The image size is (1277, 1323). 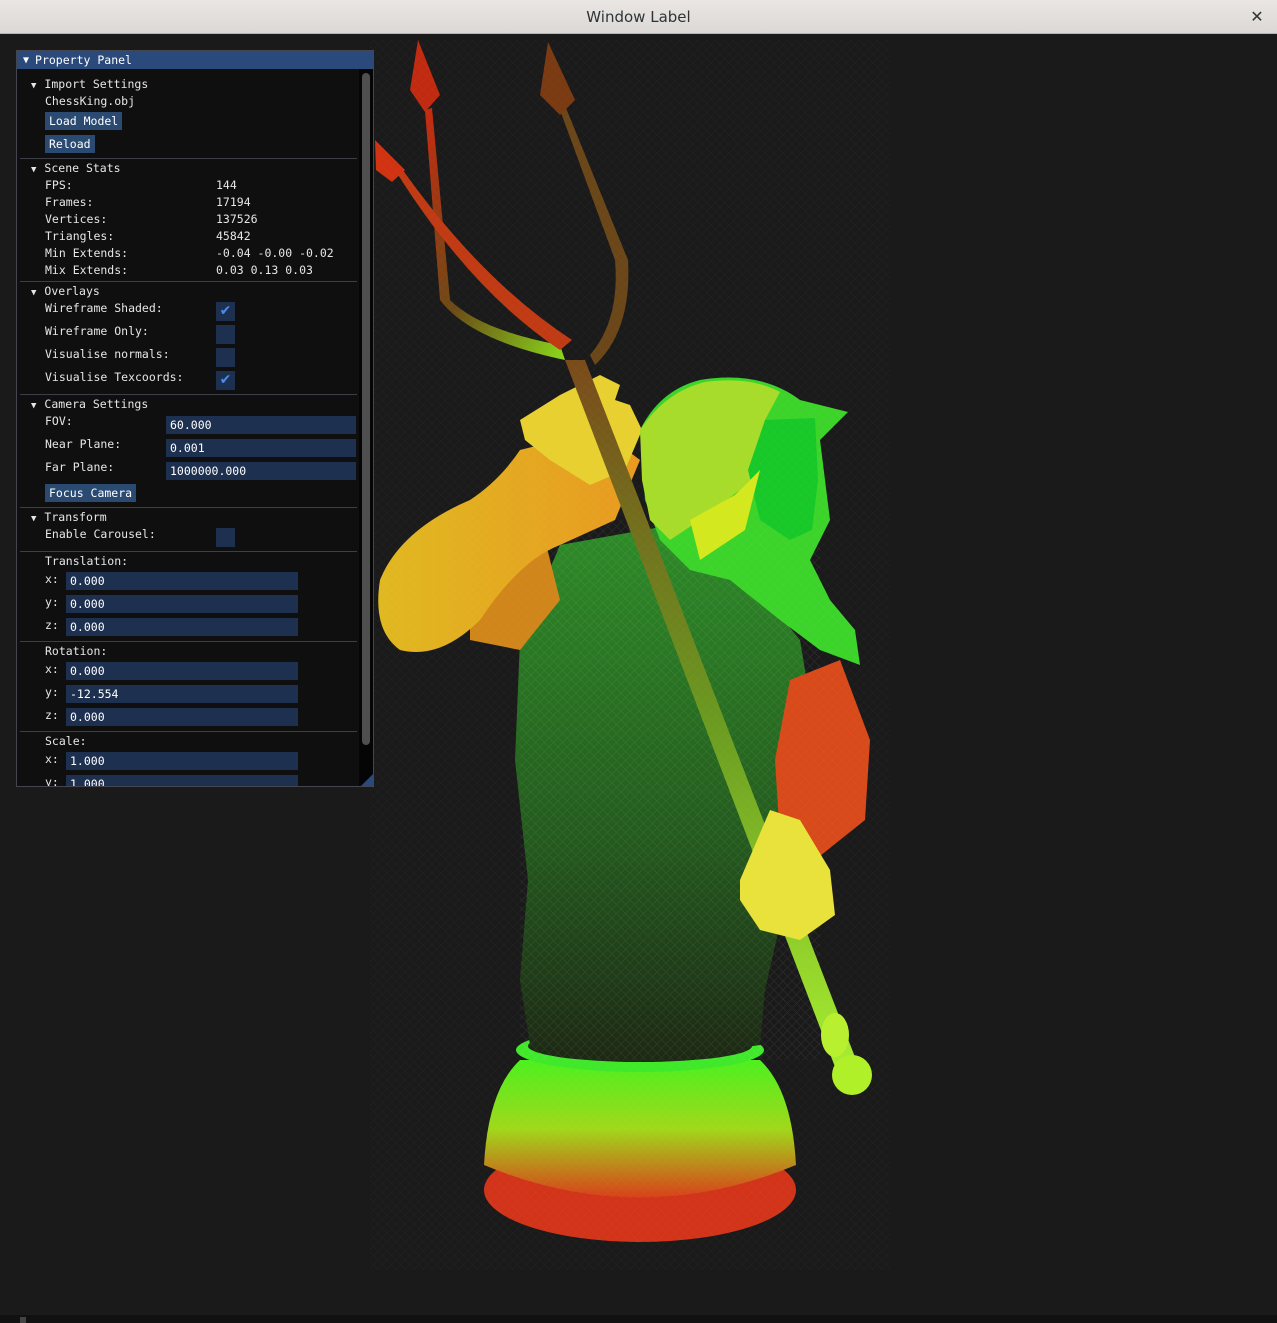 I want to click on reload-button: Reload, so click(x=70, y=144).